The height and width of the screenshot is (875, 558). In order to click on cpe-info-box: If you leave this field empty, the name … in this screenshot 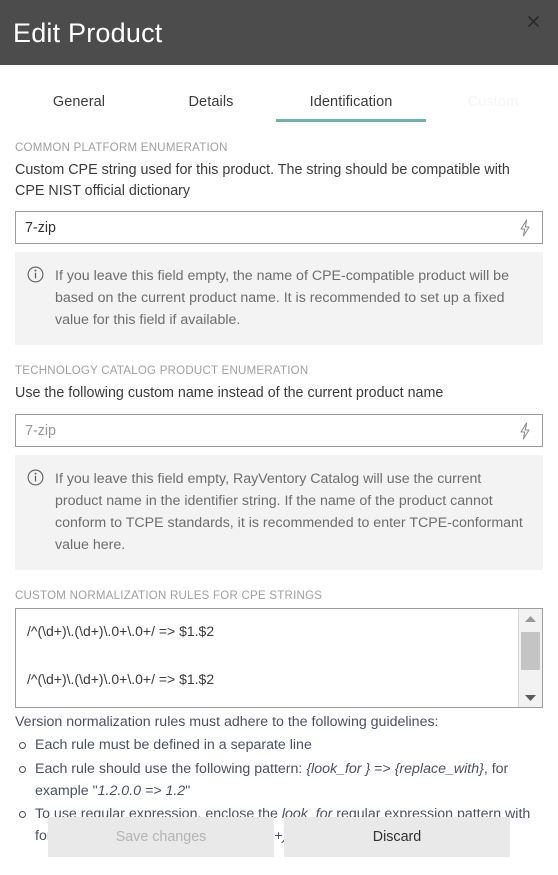, I will do `click(279, 299)`.